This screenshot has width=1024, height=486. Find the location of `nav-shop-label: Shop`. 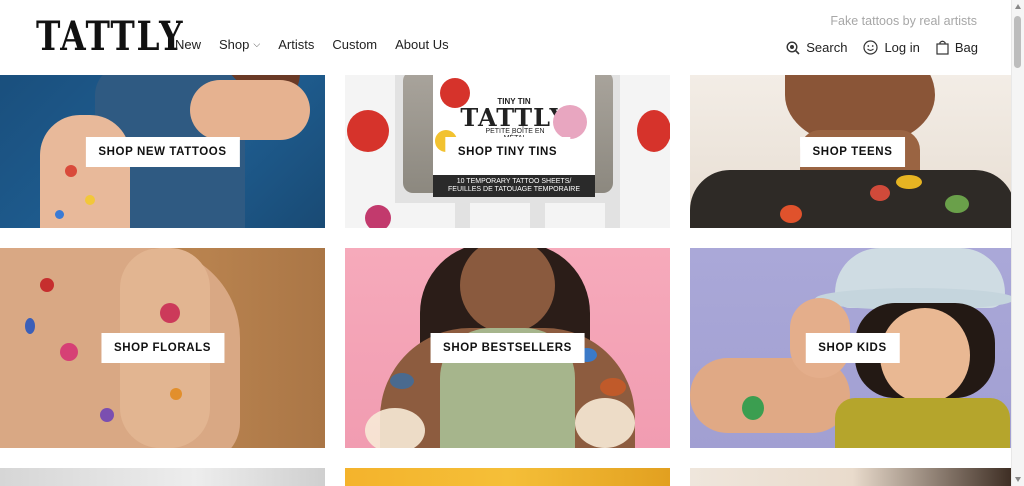

nav-shop-label: Shop is located at coordinates (234, 44).